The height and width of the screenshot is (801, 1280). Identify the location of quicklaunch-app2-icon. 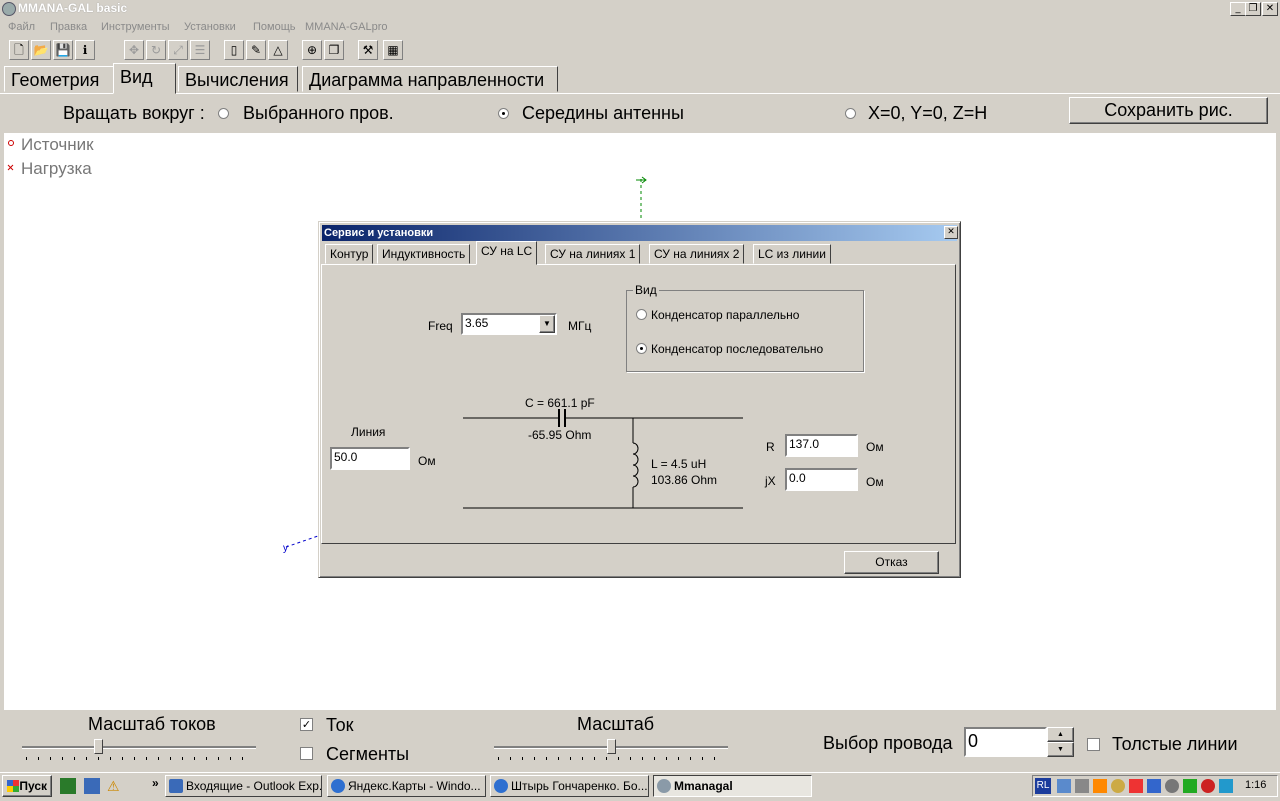
(92, 786).